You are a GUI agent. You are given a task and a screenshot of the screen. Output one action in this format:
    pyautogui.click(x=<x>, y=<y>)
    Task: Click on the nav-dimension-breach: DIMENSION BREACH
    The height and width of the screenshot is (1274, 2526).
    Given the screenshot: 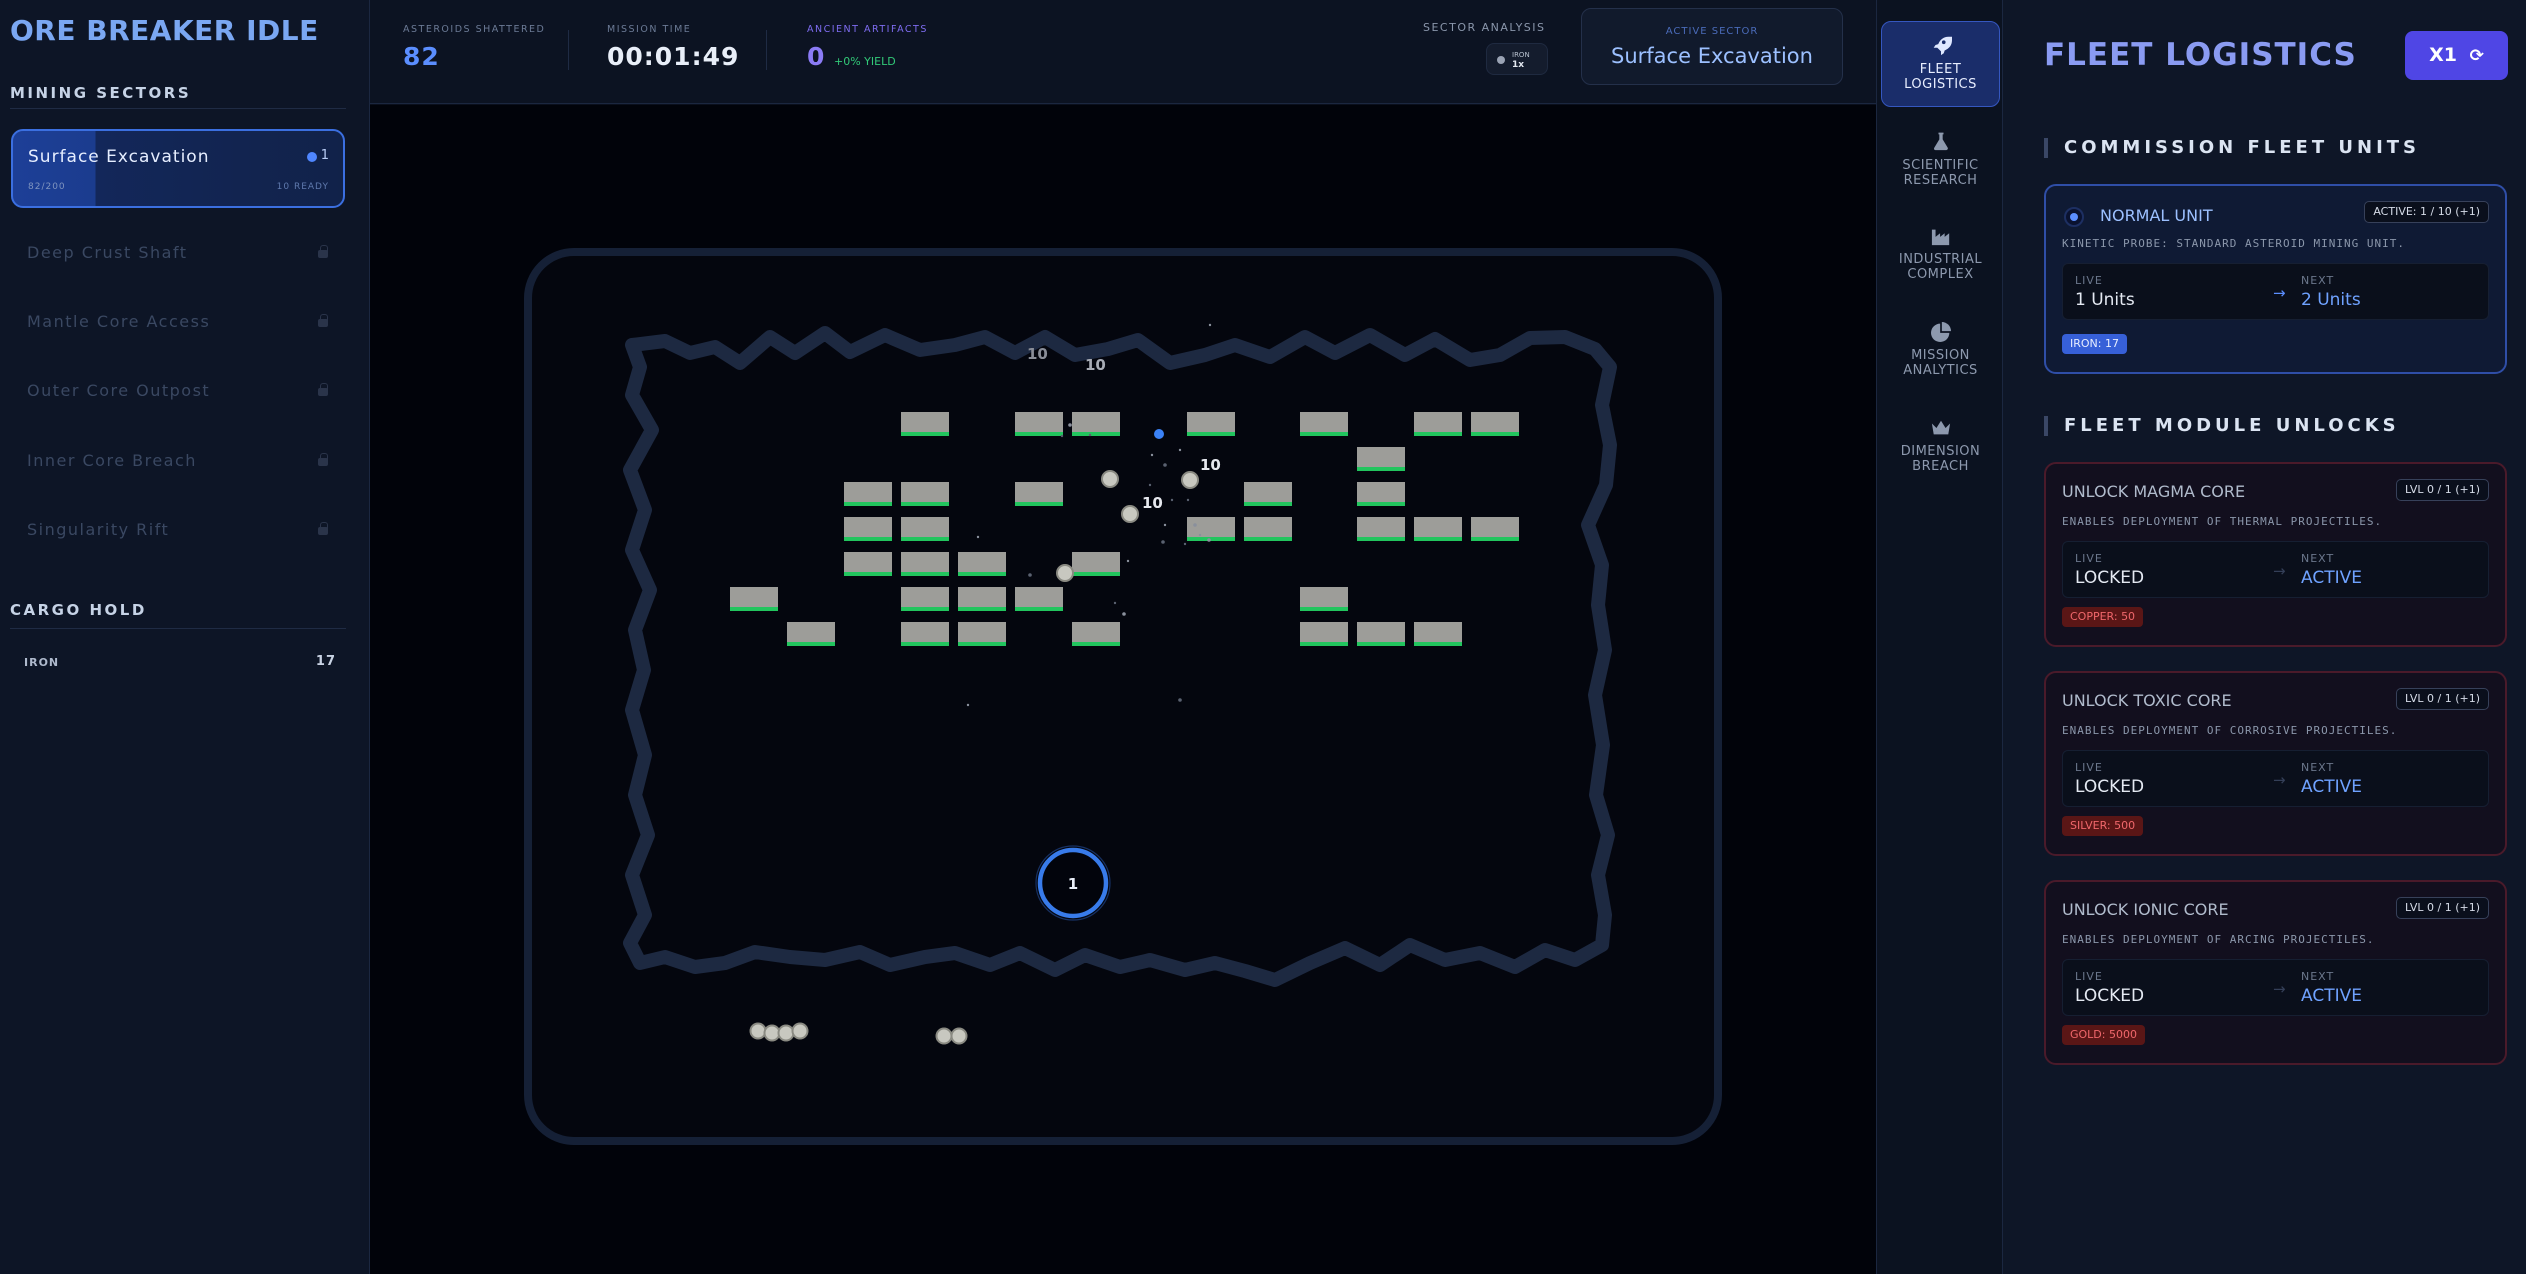 What is the action you would take?
    pyautogui.click(x=1940, y=446)
    